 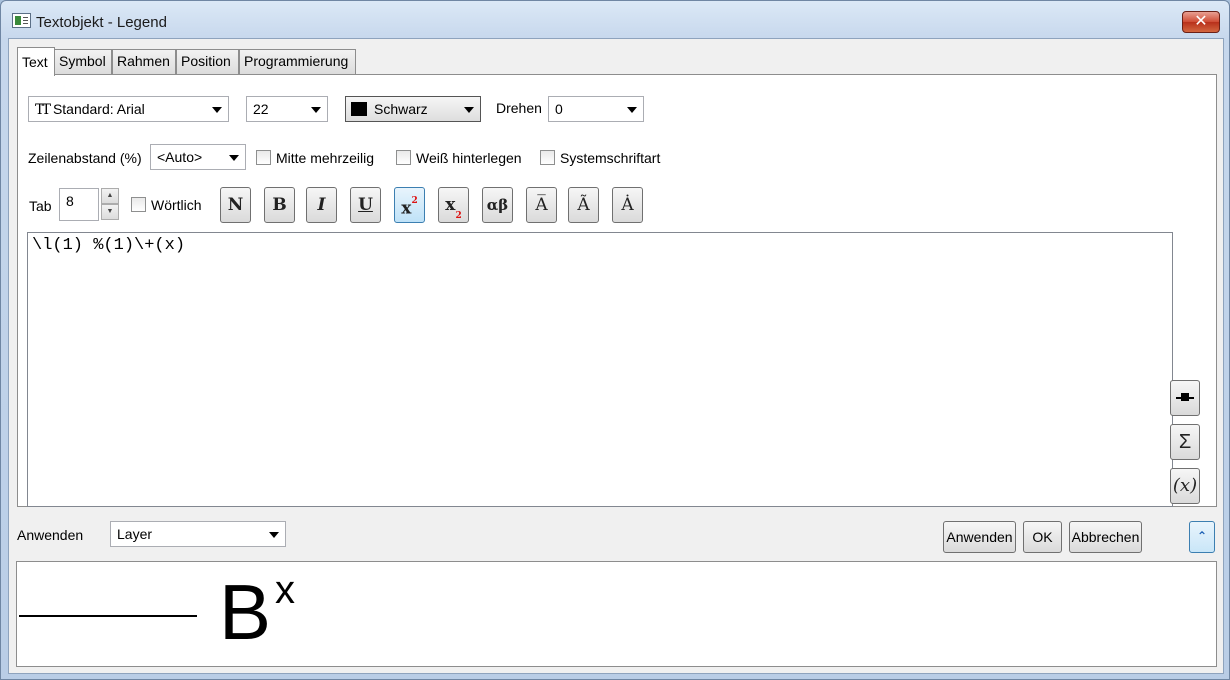 I want to click on rotate-label: Drehen, so click(x=519, y=108).